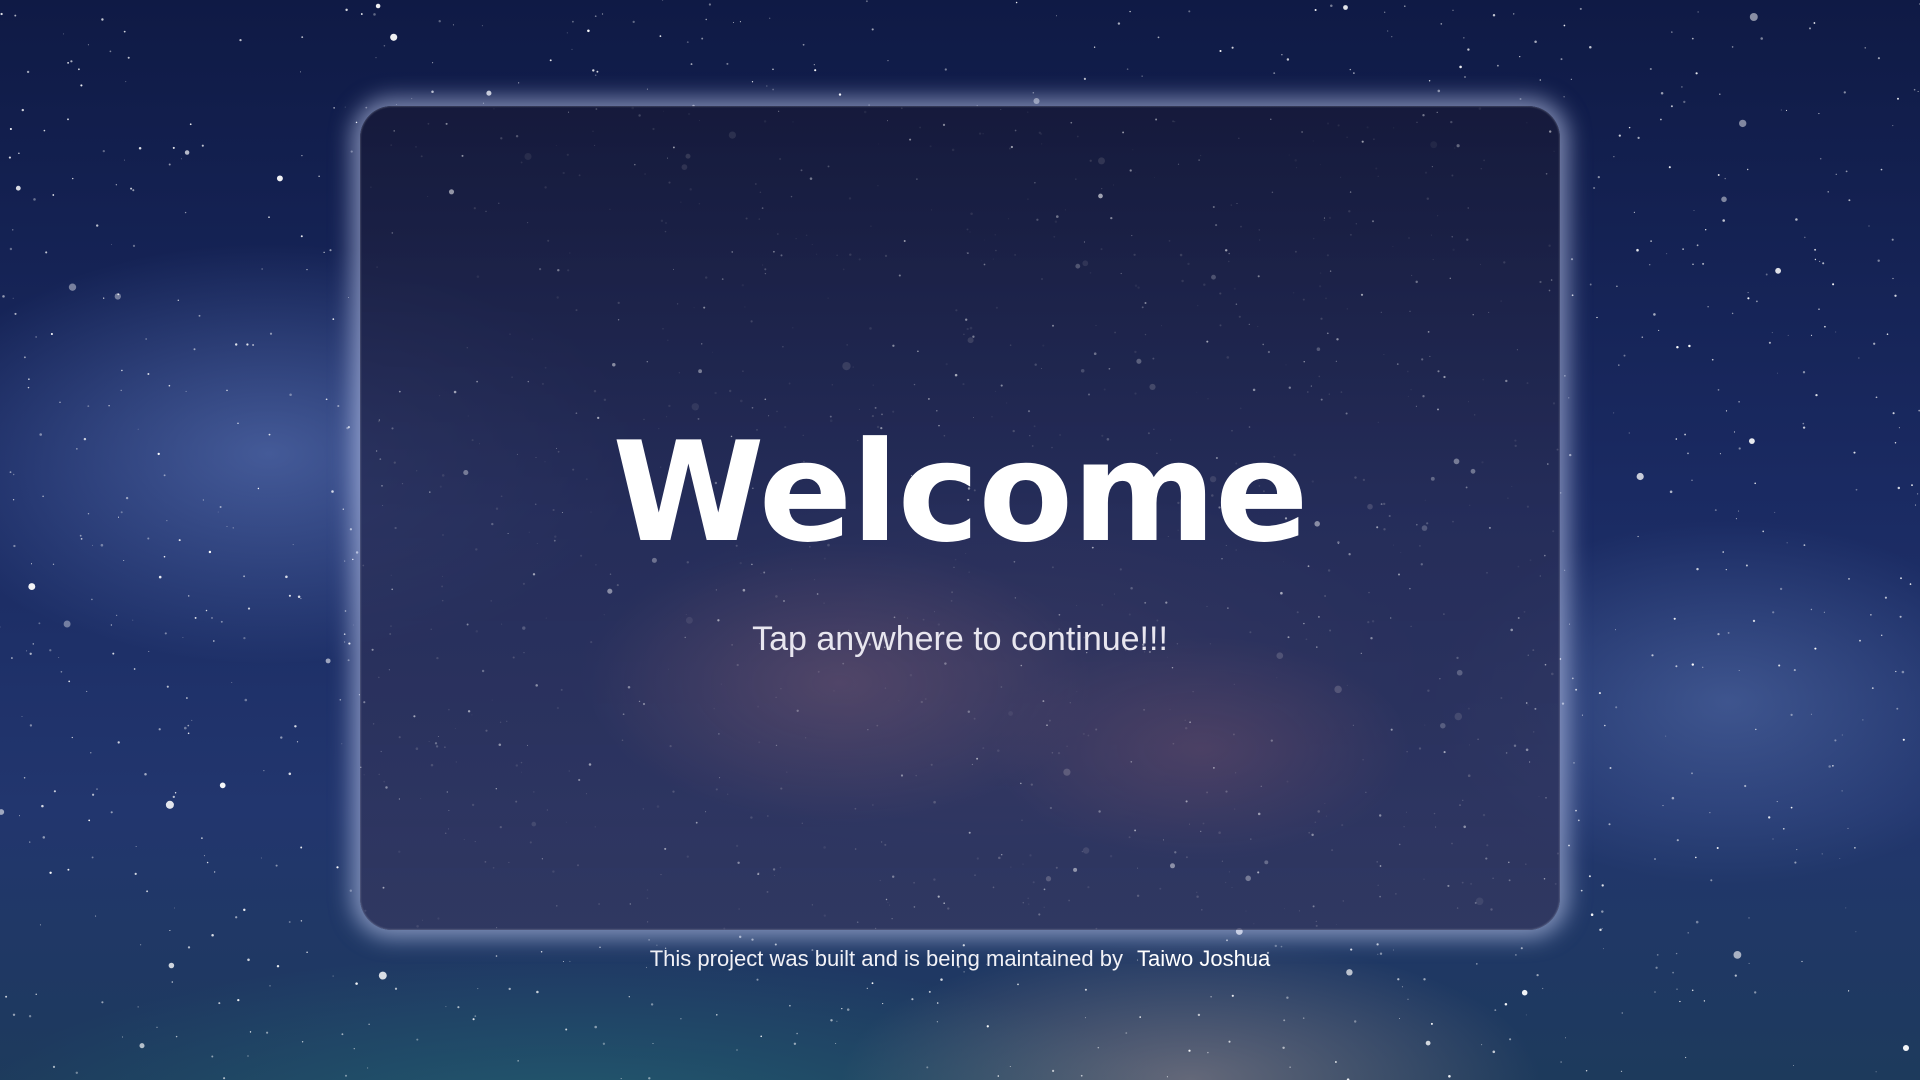  Describe the element at coordinates (1203, 958) in the screenshot. I see `author-link: Taiwo Joshua` at that location.